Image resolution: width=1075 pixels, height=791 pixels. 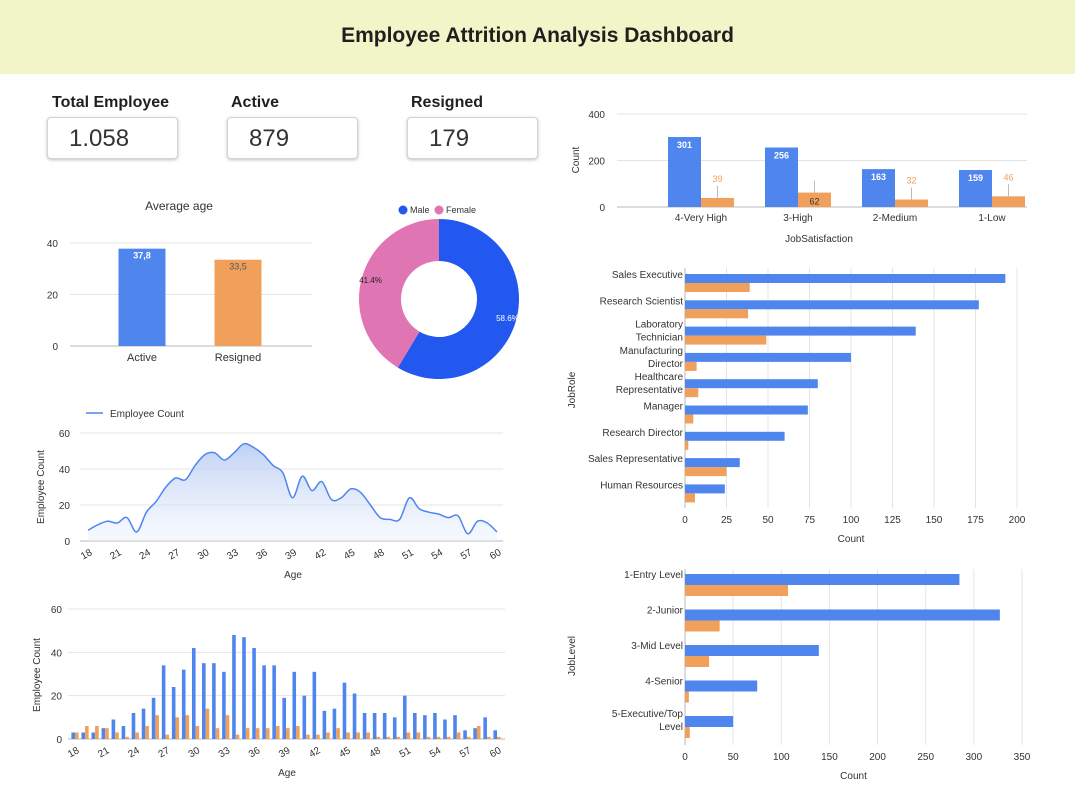 I want to click on y-tick-label: Healthcare, so click(x=659, y=377).